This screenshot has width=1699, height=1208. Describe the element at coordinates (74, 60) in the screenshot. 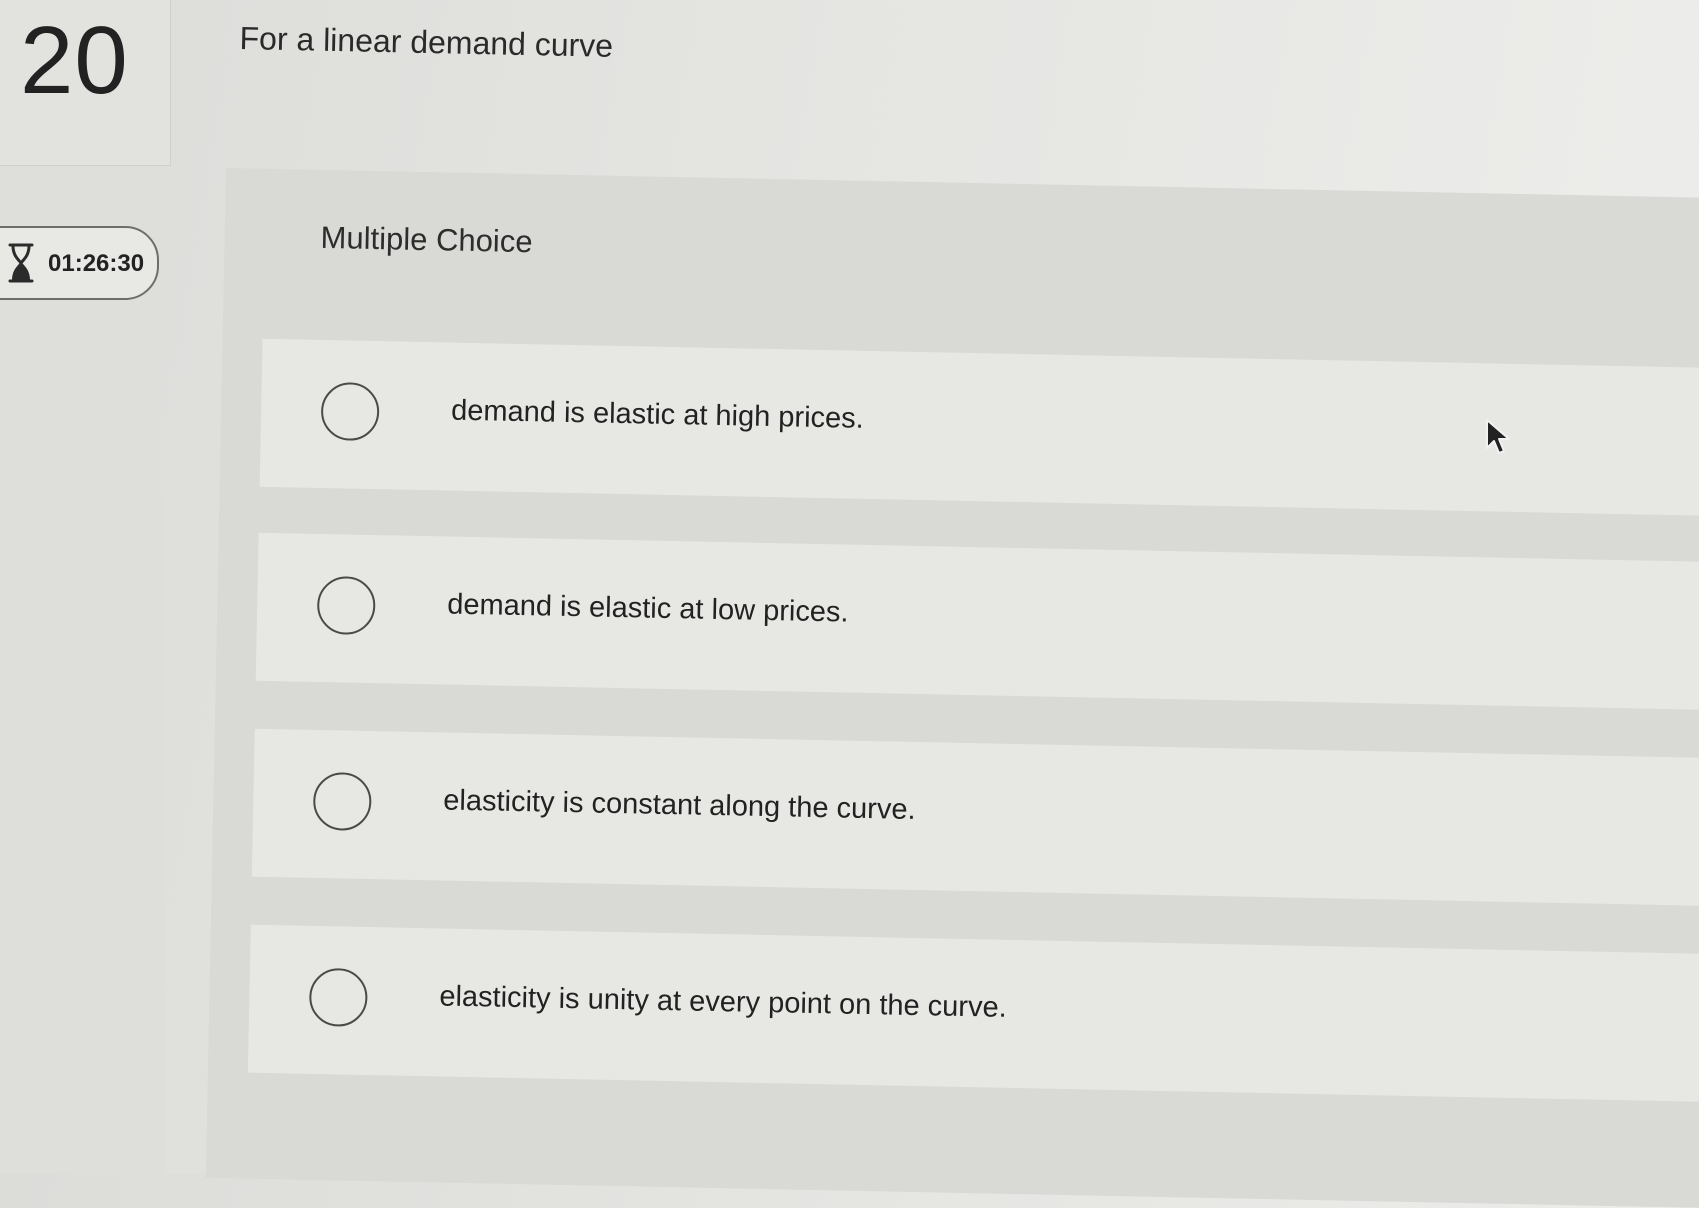

I see `question-number: 20` at that location.